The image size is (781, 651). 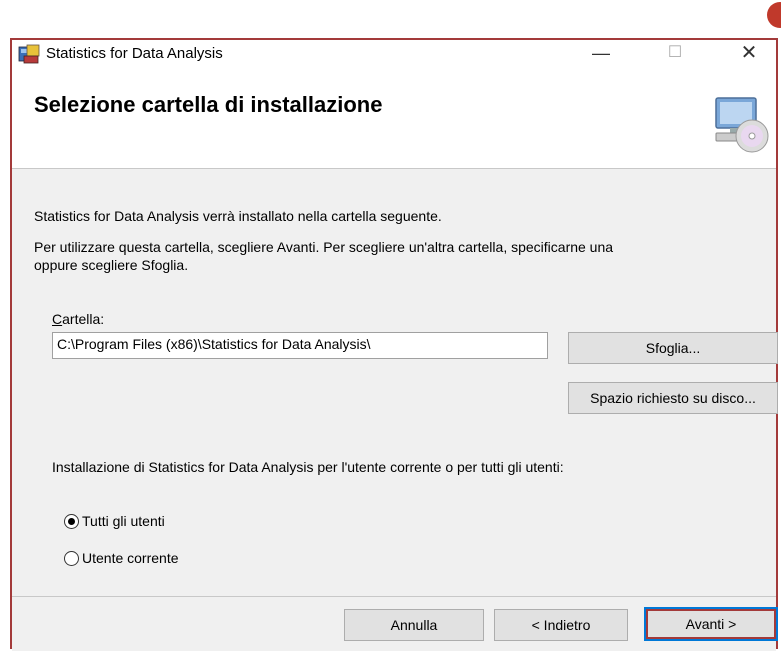 What do you see at coordinates (561, 625) in the screenshot?
I see `back-button: < Indietro` at bounding box center [561, 625].